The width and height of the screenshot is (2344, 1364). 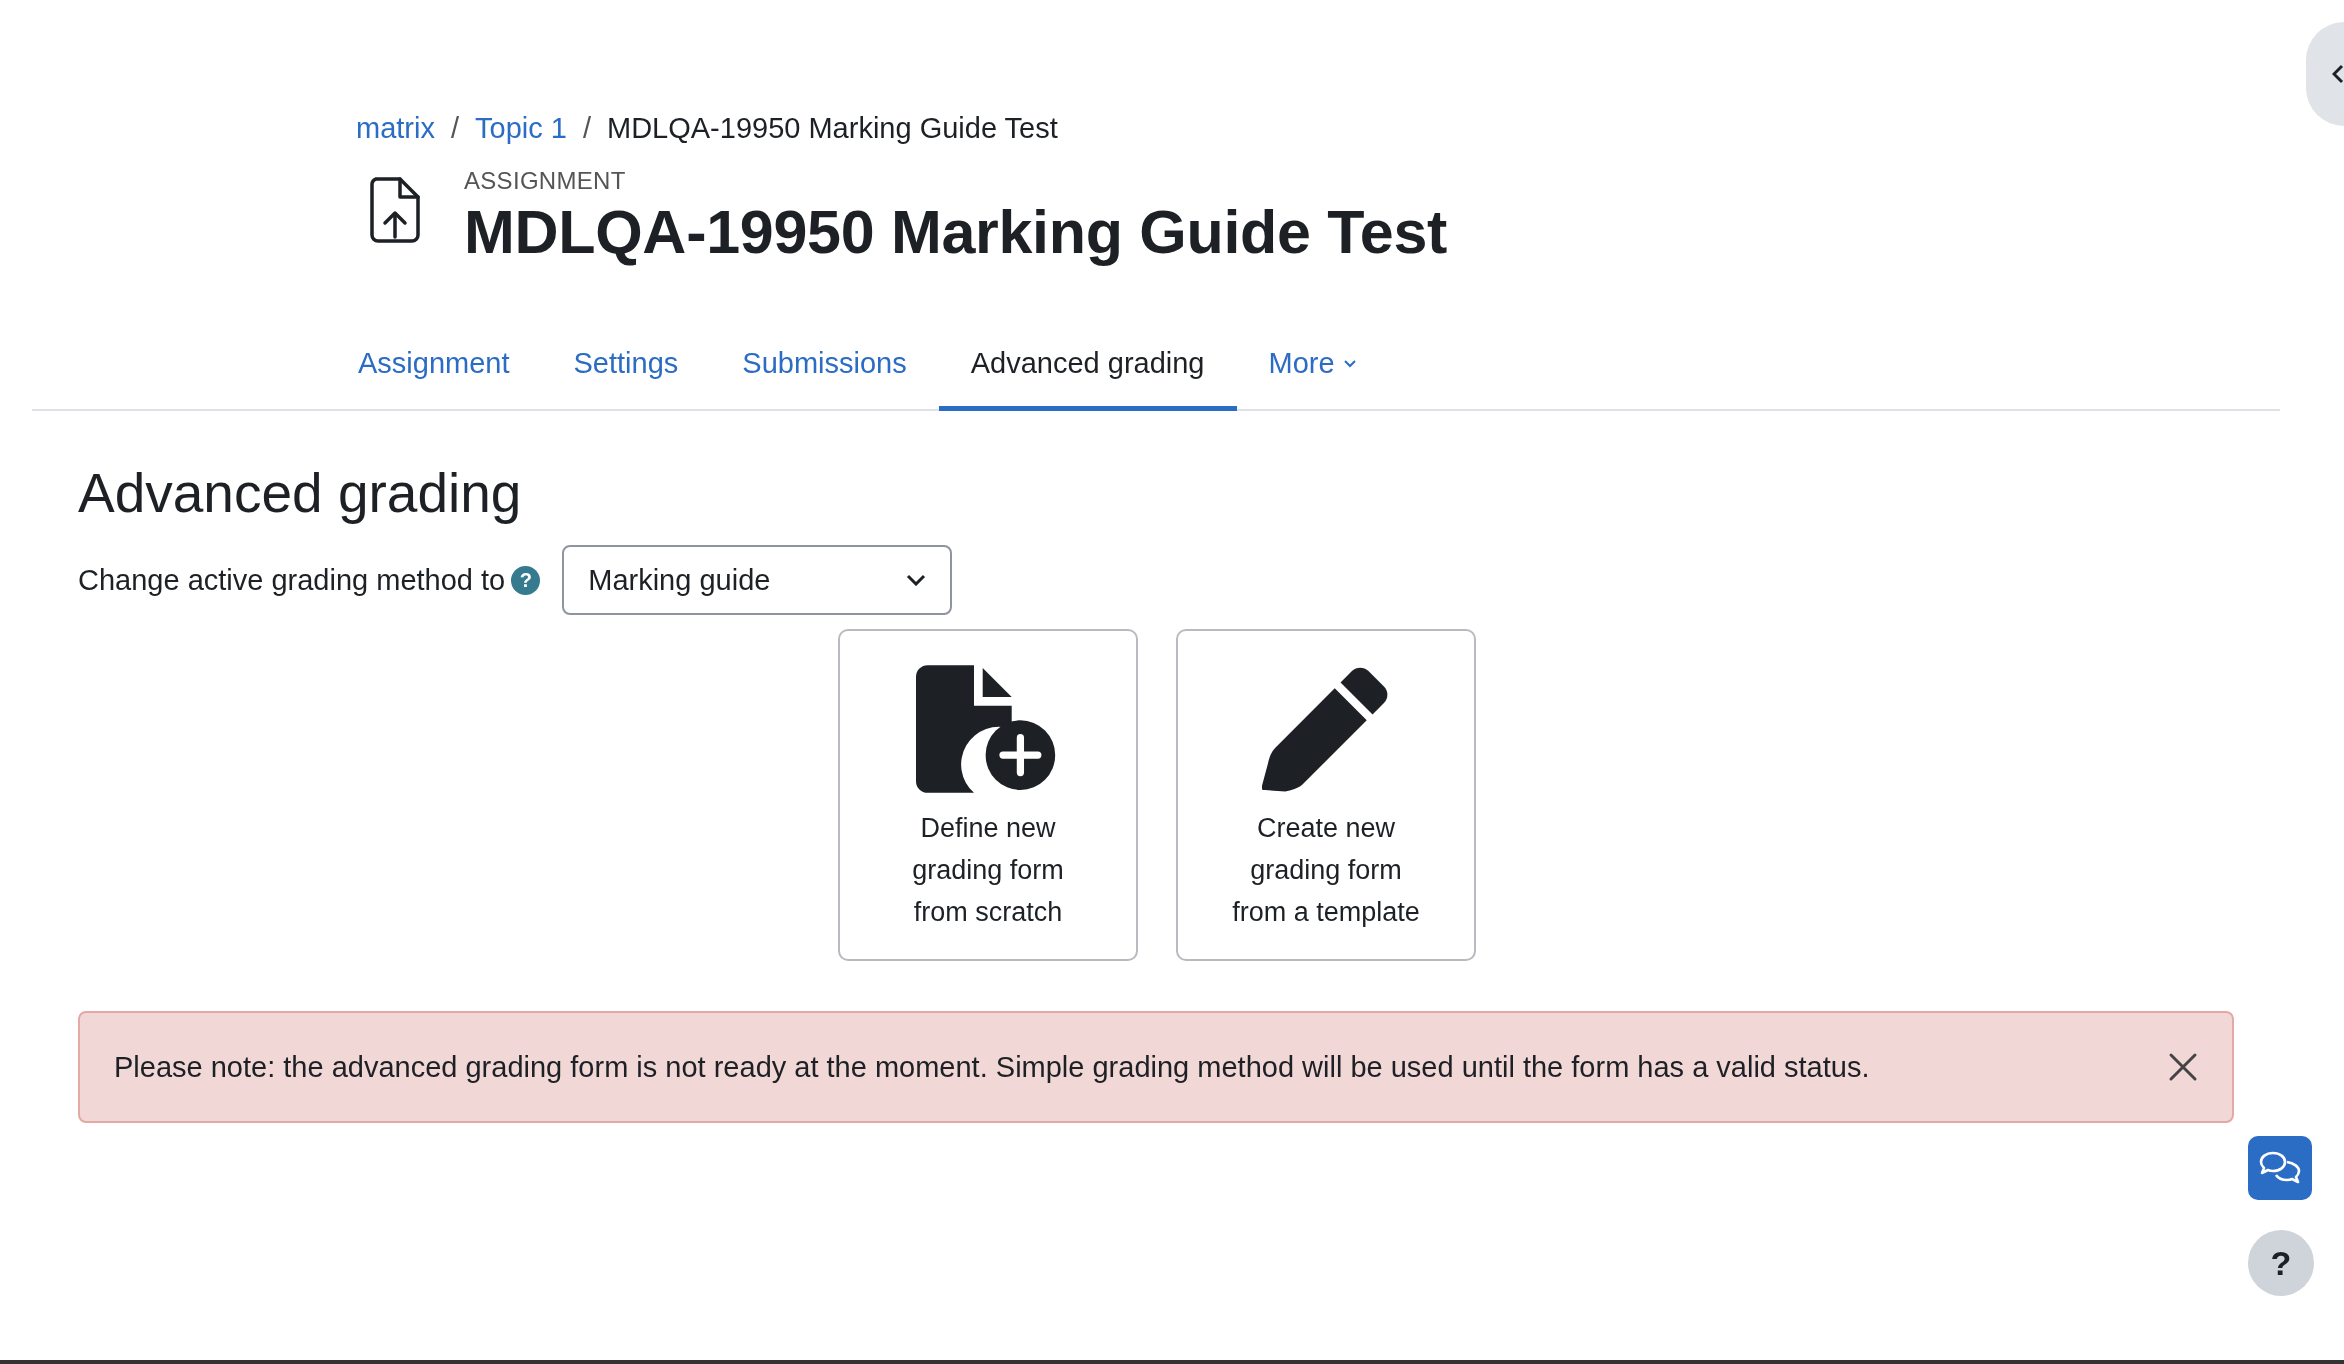 What do you see at coordinates (1326, 729) in the screenshot?
I see `pencil-icon` at bounding box center [1326, 729].